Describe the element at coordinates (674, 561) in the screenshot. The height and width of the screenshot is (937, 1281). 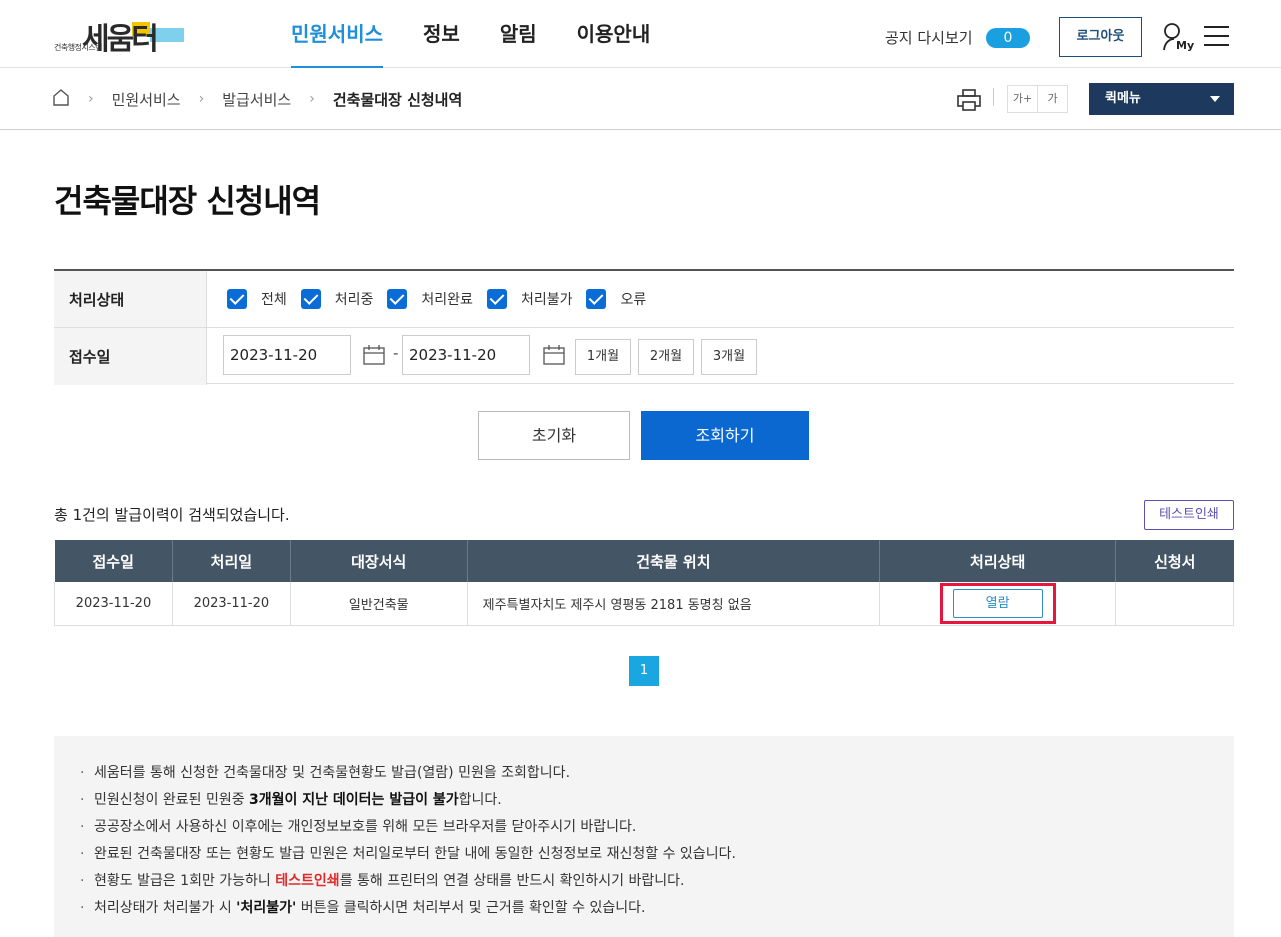
I see `col-building-location: 건축물 위치` at that location.